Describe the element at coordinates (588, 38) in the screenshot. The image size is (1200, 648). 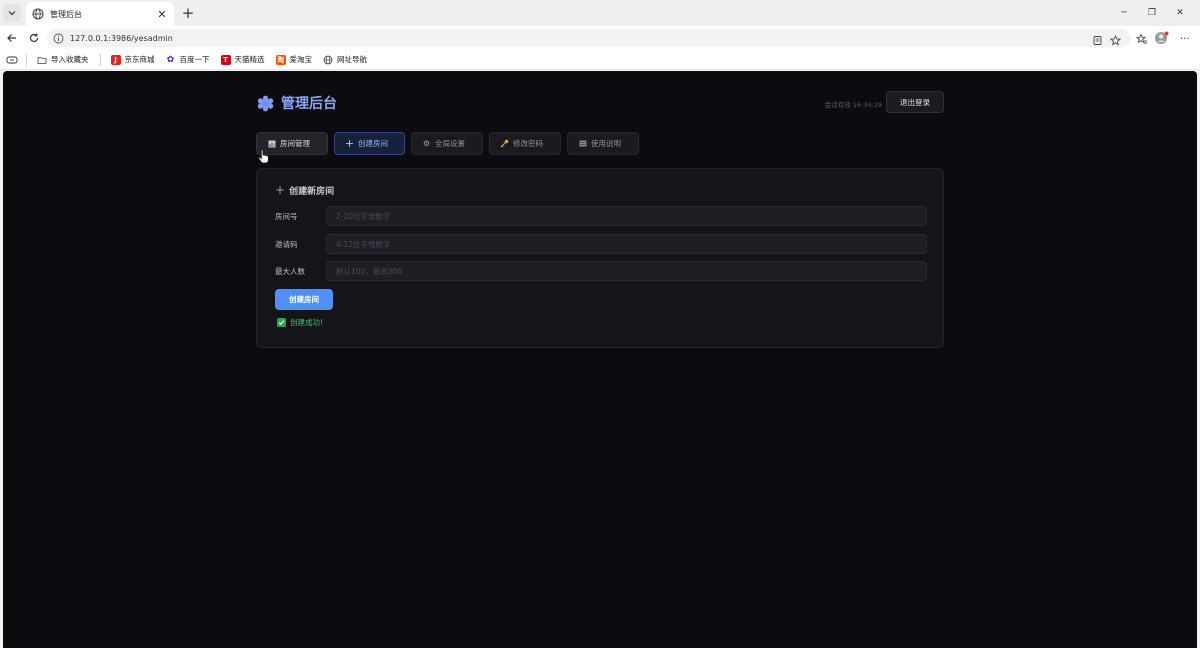
I see `url-field: 127.0.0.1:3986/yesadmin` at that location.